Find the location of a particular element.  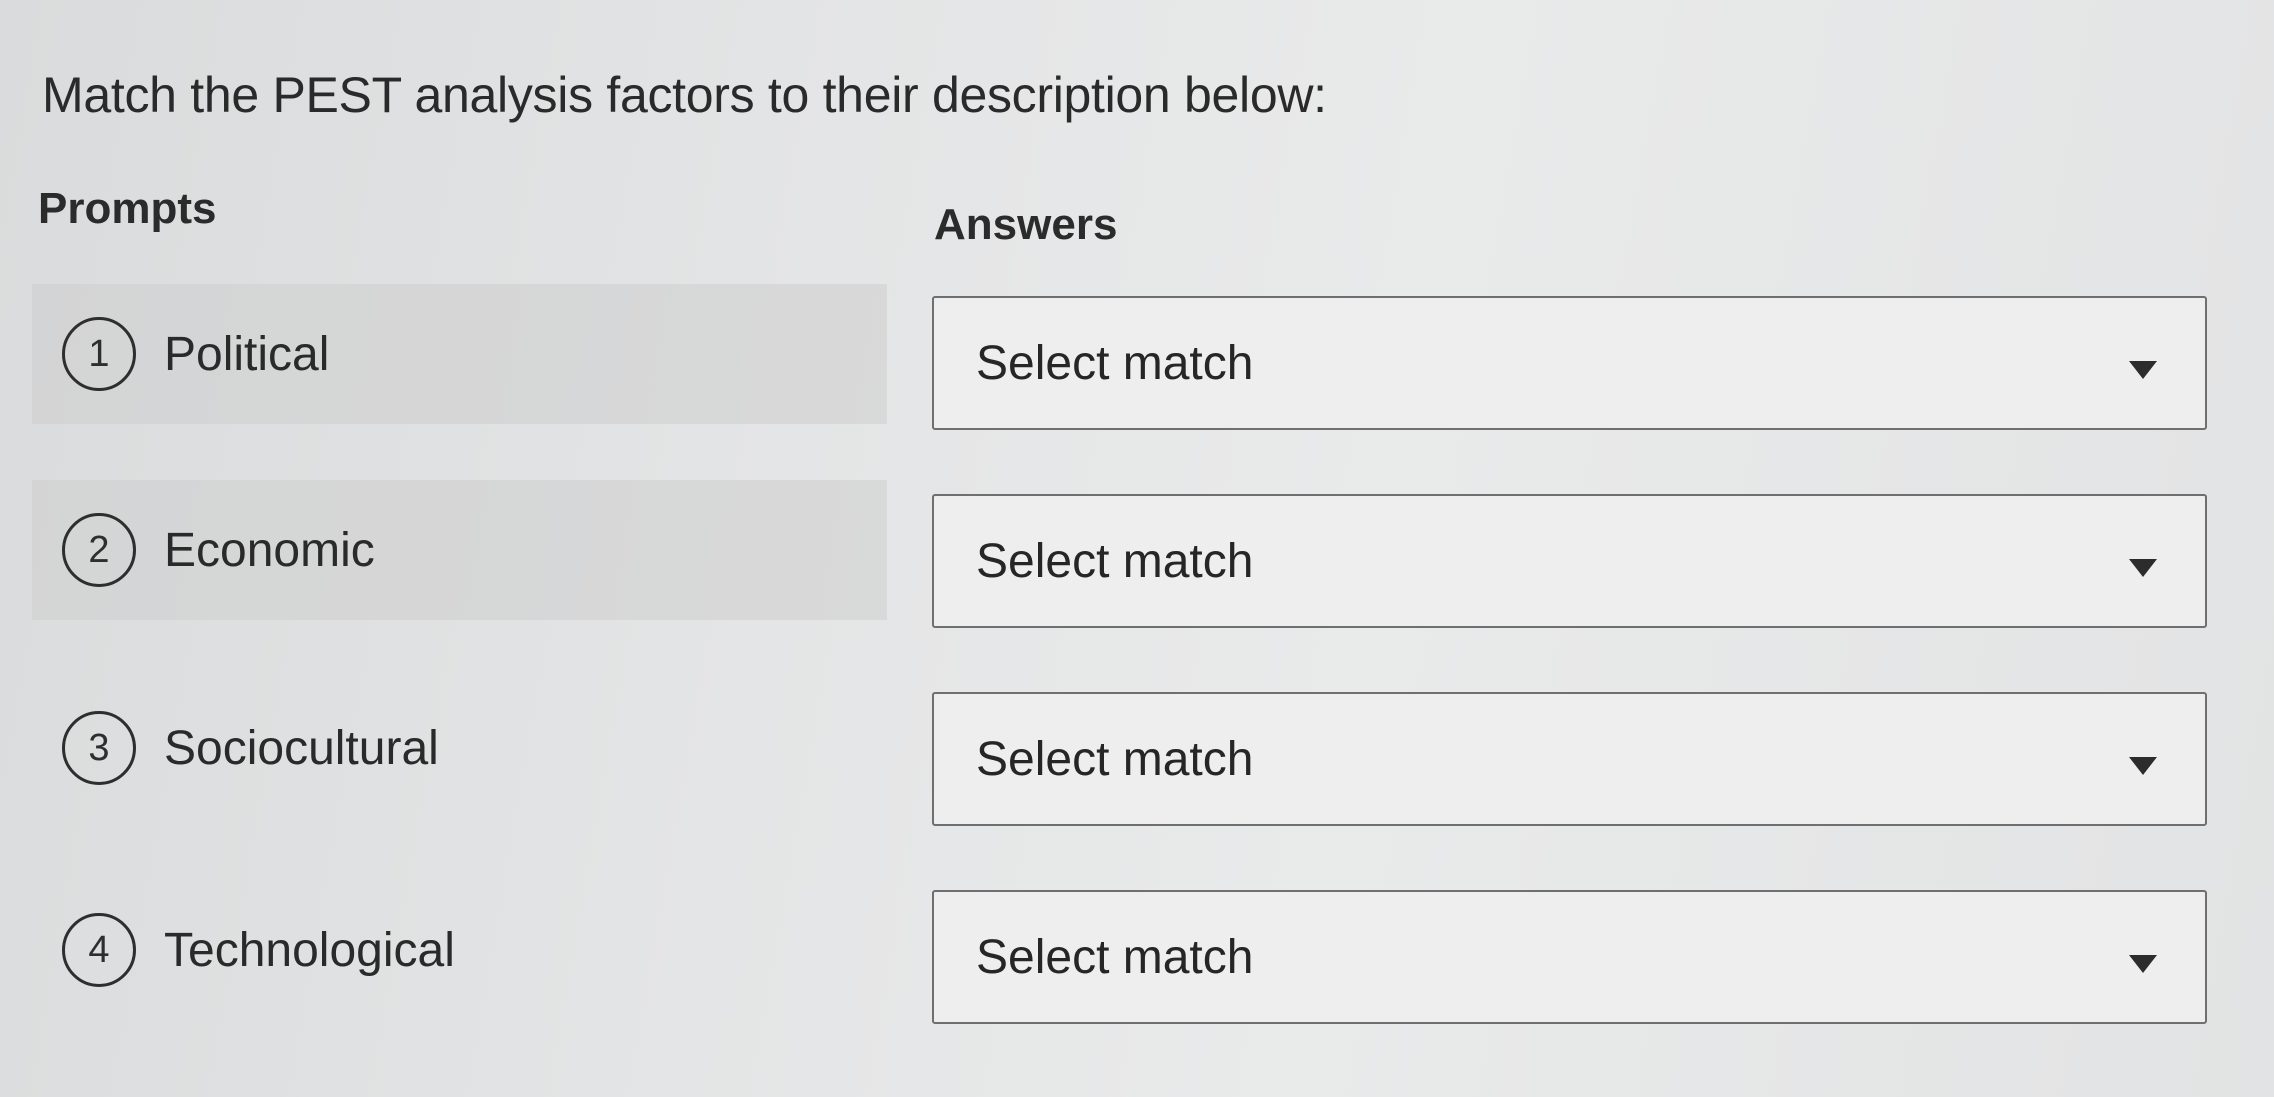

answer-select-economic: Select match is located at coordinates (1569, 561).